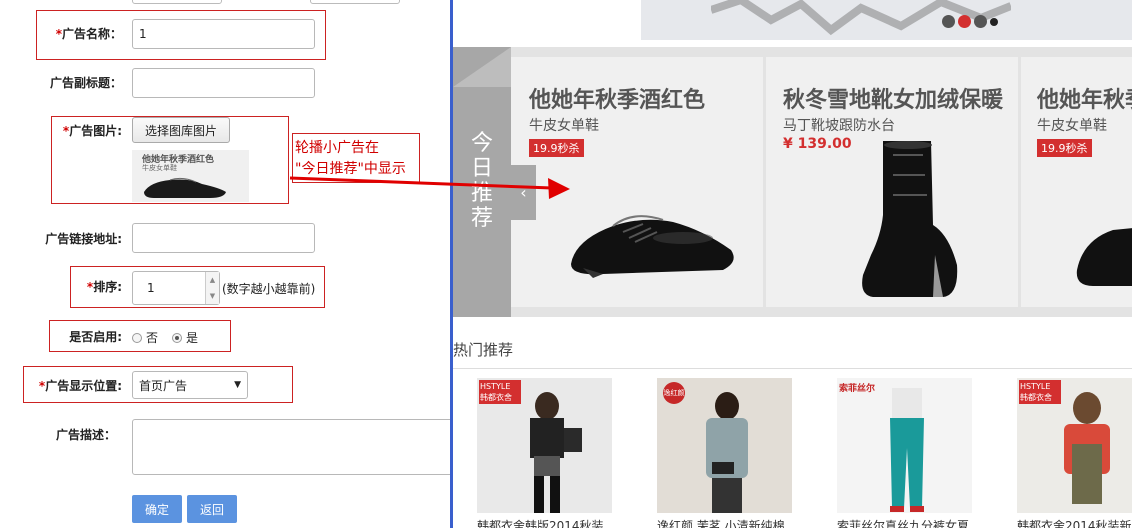 This screenshot has height=528, width=1132. I want to click on hot-item-4-caption: 韩都衣舍2014秋装新, so click(1074, 522).